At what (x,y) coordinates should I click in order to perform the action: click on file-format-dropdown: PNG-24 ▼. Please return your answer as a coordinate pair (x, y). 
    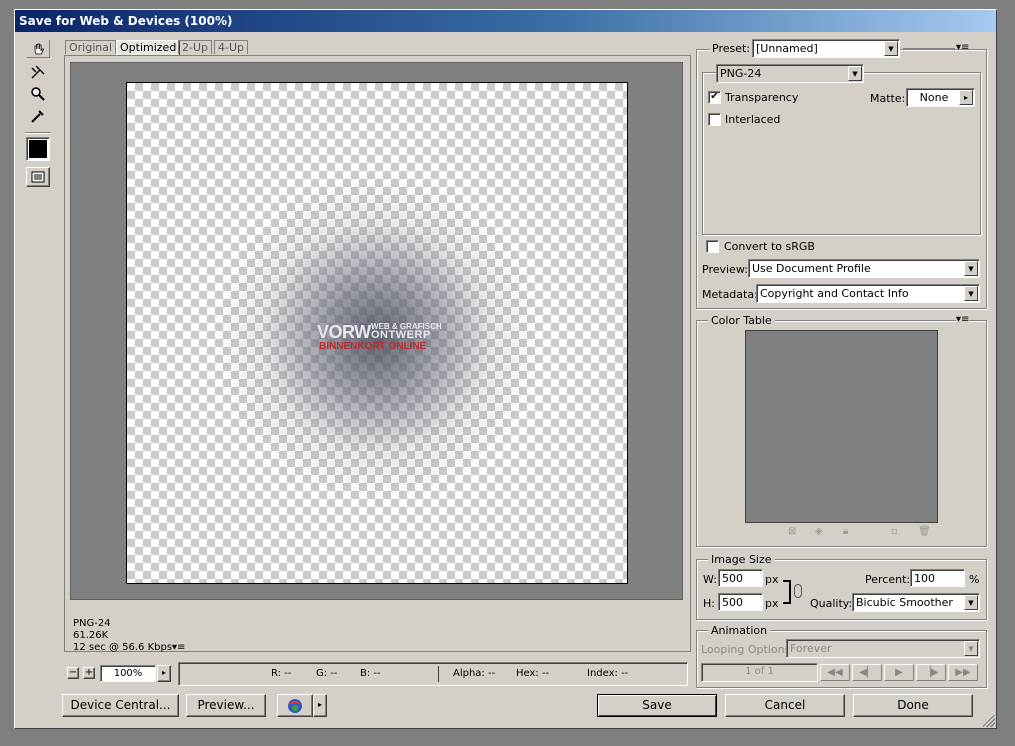
    Looking at the image, I should click on (790, 73).